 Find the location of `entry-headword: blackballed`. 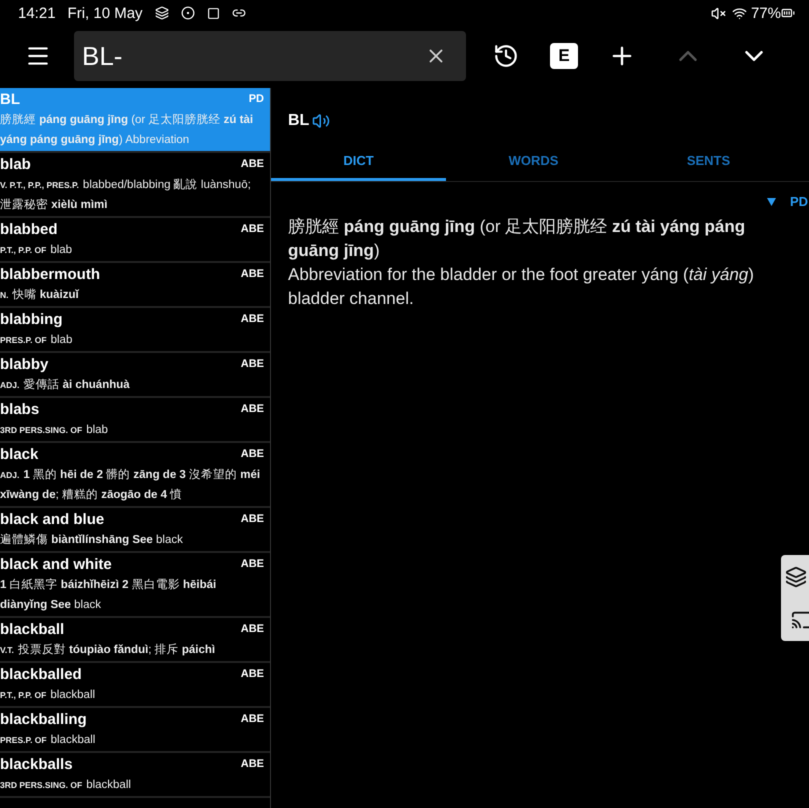

entry-headword: blackballed is located at coordinates (41, 675).